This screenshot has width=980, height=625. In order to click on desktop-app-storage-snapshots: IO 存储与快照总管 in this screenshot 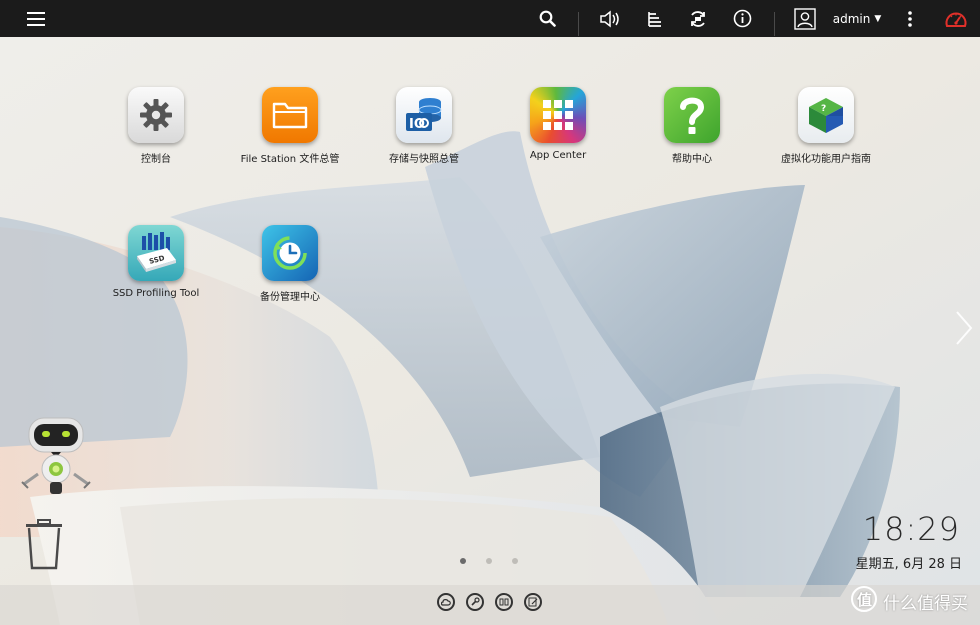, I will do `click(424, 126)`.